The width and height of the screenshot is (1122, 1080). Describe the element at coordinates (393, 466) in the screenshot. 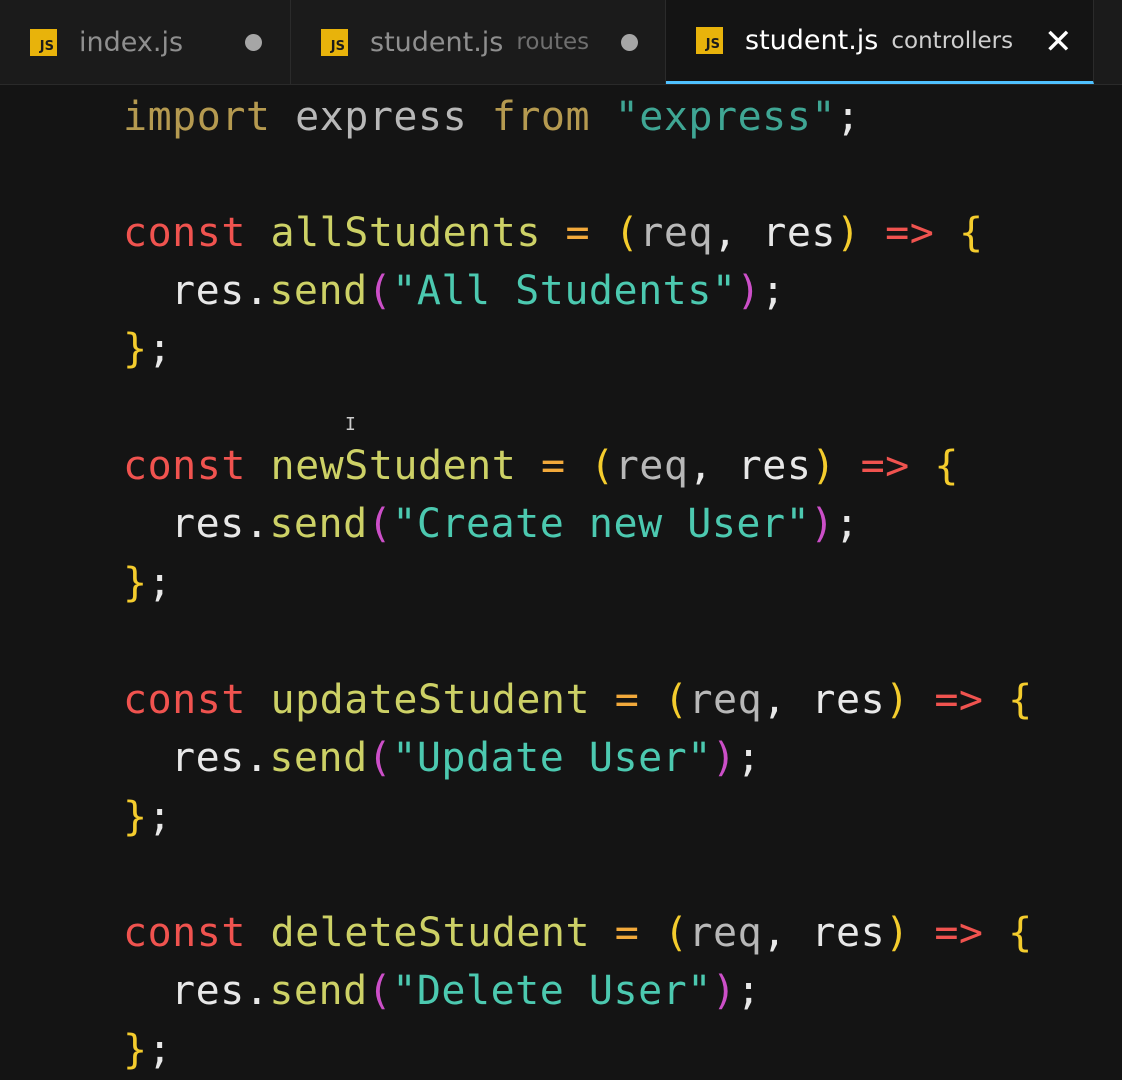

I see `function-name: newStudent` at that location.